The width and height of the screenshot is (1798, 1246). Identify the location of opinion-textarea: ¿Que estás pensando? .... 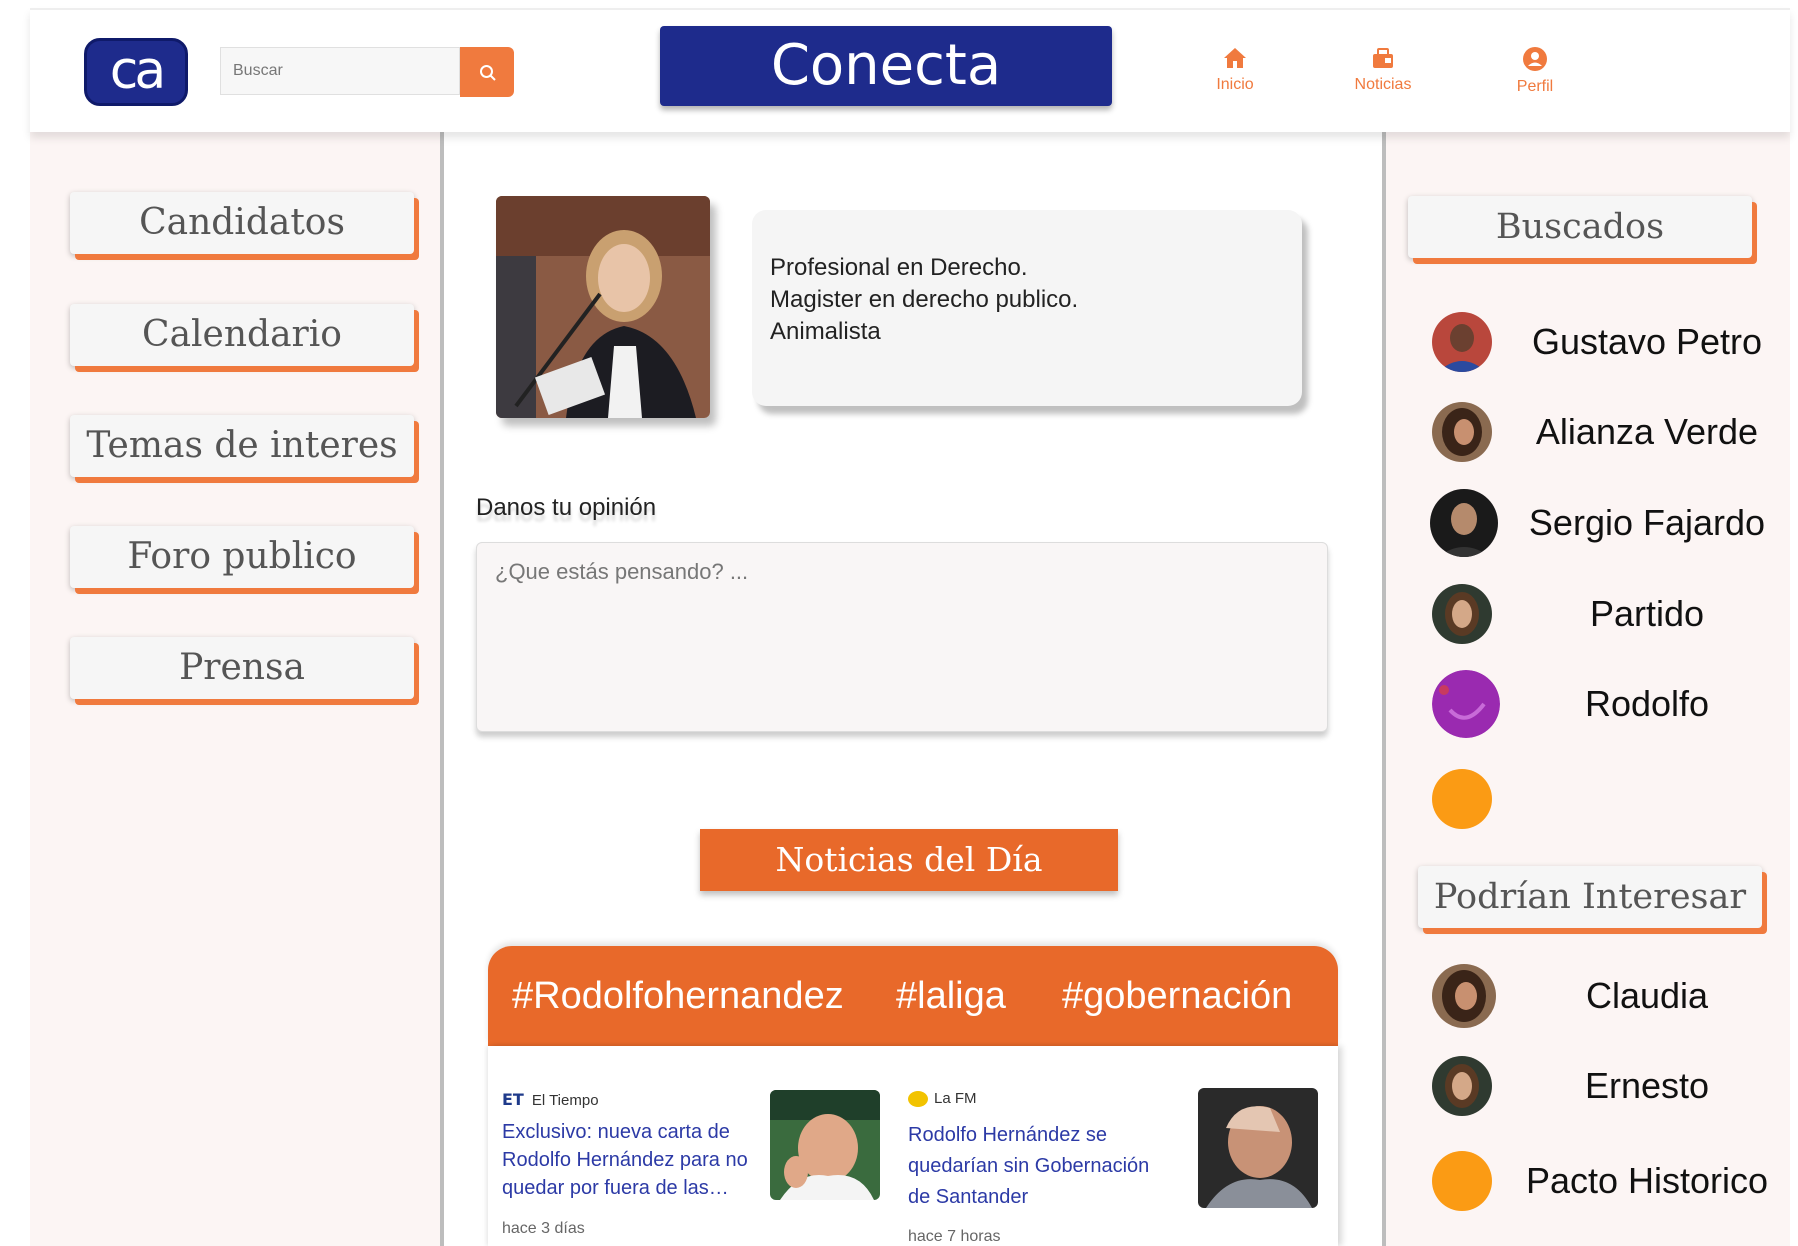
(902, 637).